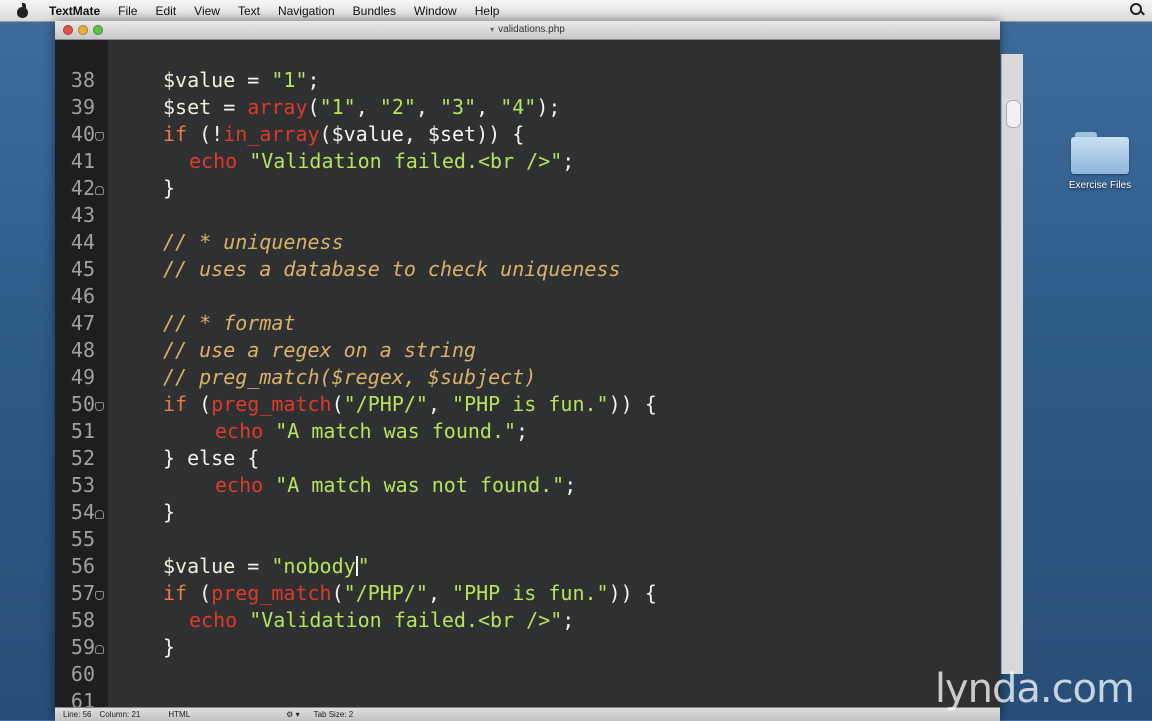 The width and height of the screenshot is (1152, 721). Describe the element at coordinates (527, 377) in the screenshot. I see `code-line: 49 // preg_match($regex, $subject)` at that location.